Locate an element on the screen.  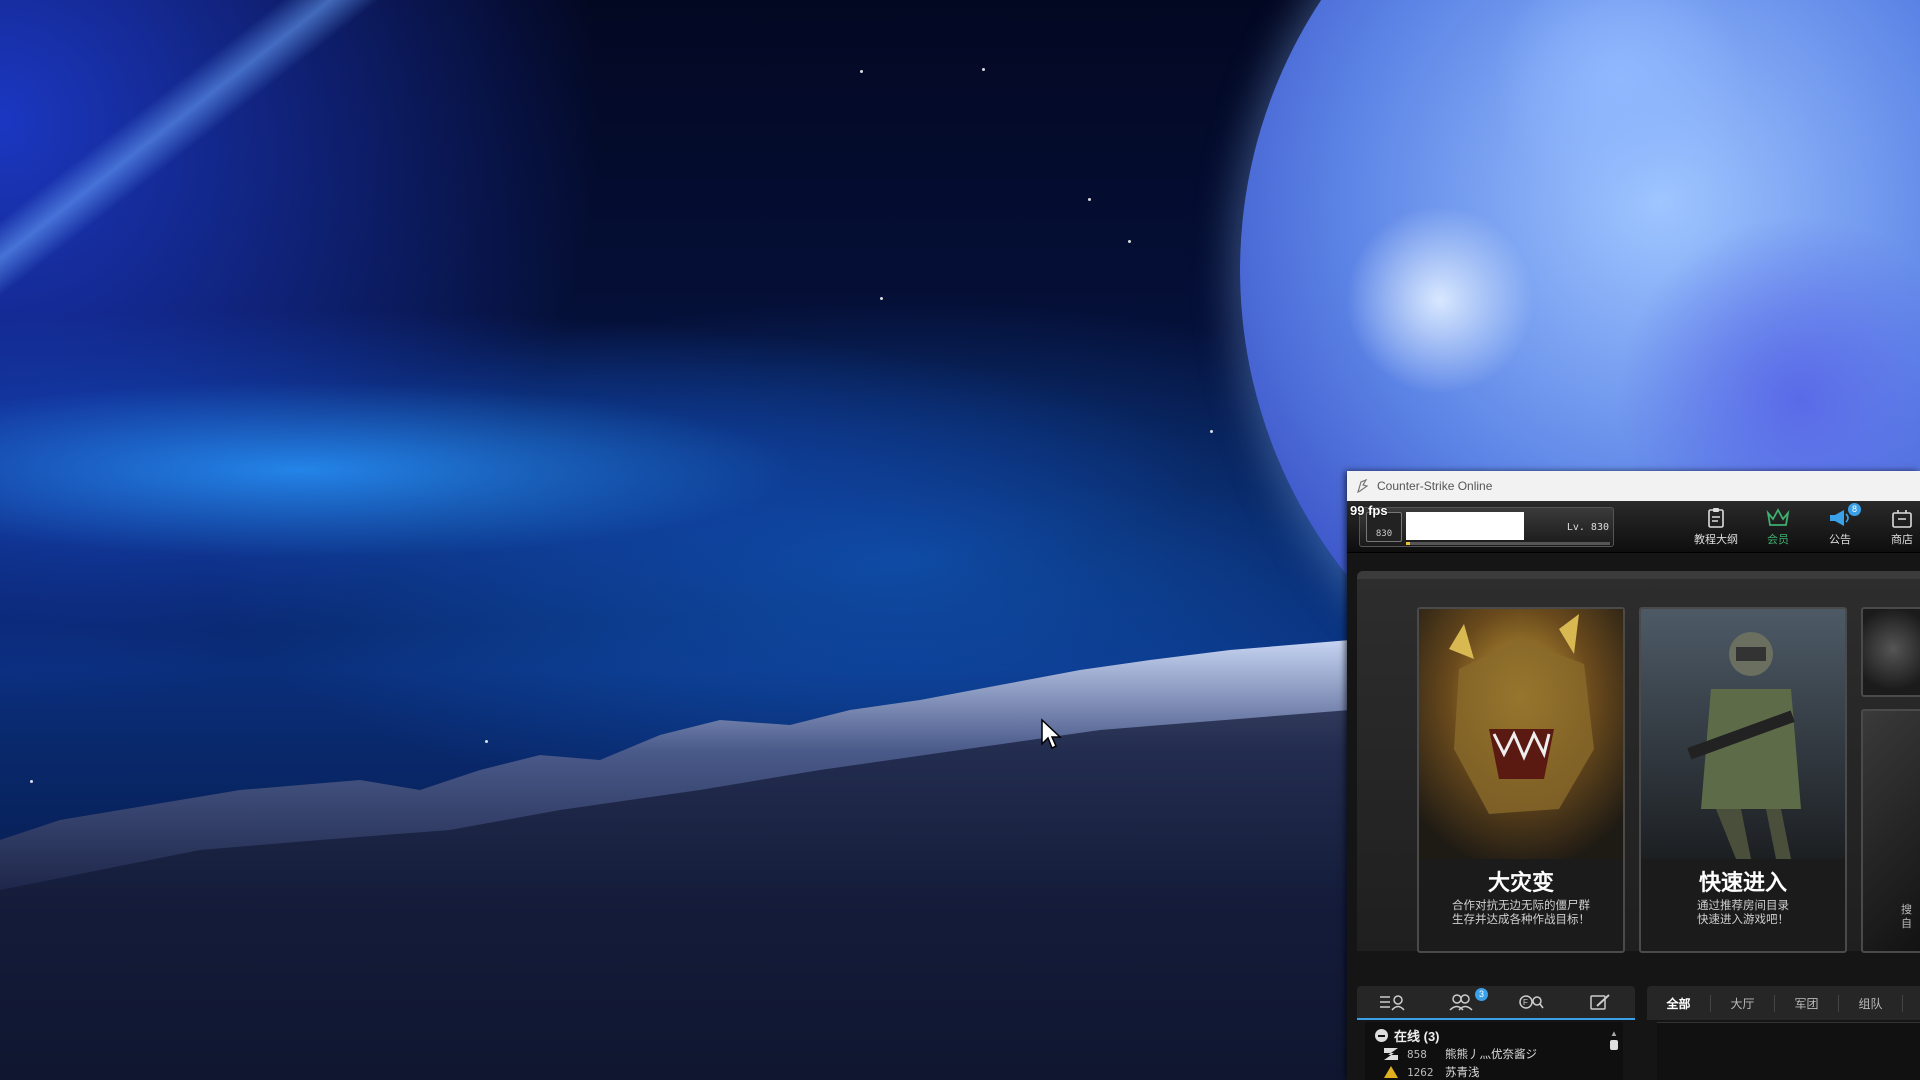
tab-clan-search: F is located at coordinates (1531, 1003).